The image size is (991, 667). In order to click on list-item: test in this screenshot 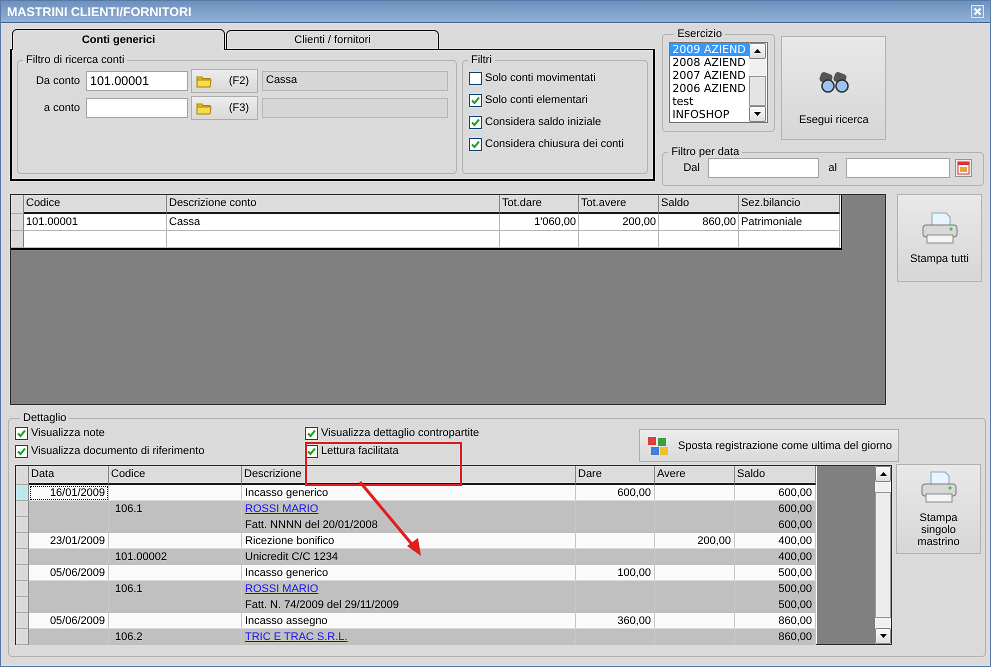, I will do `click(710, 101)`.